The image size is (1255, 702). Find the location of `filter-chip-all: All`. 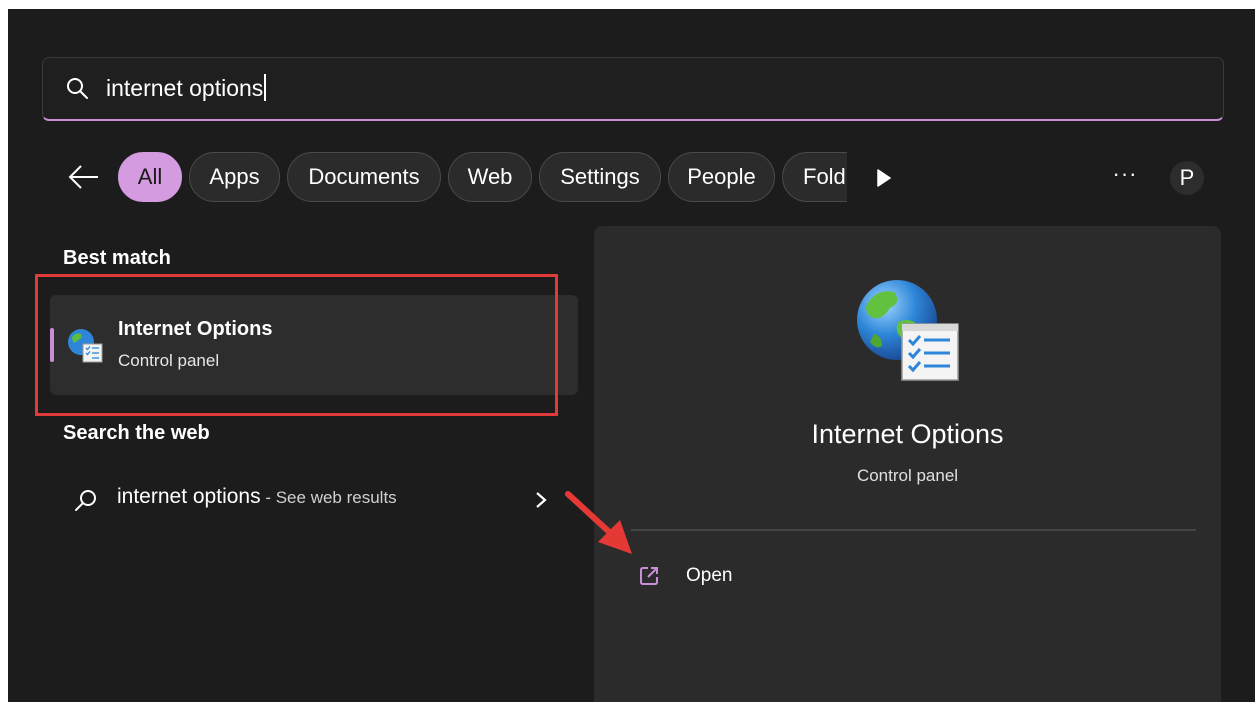

filter-chip-all: All is located at coordinates (150, 177).